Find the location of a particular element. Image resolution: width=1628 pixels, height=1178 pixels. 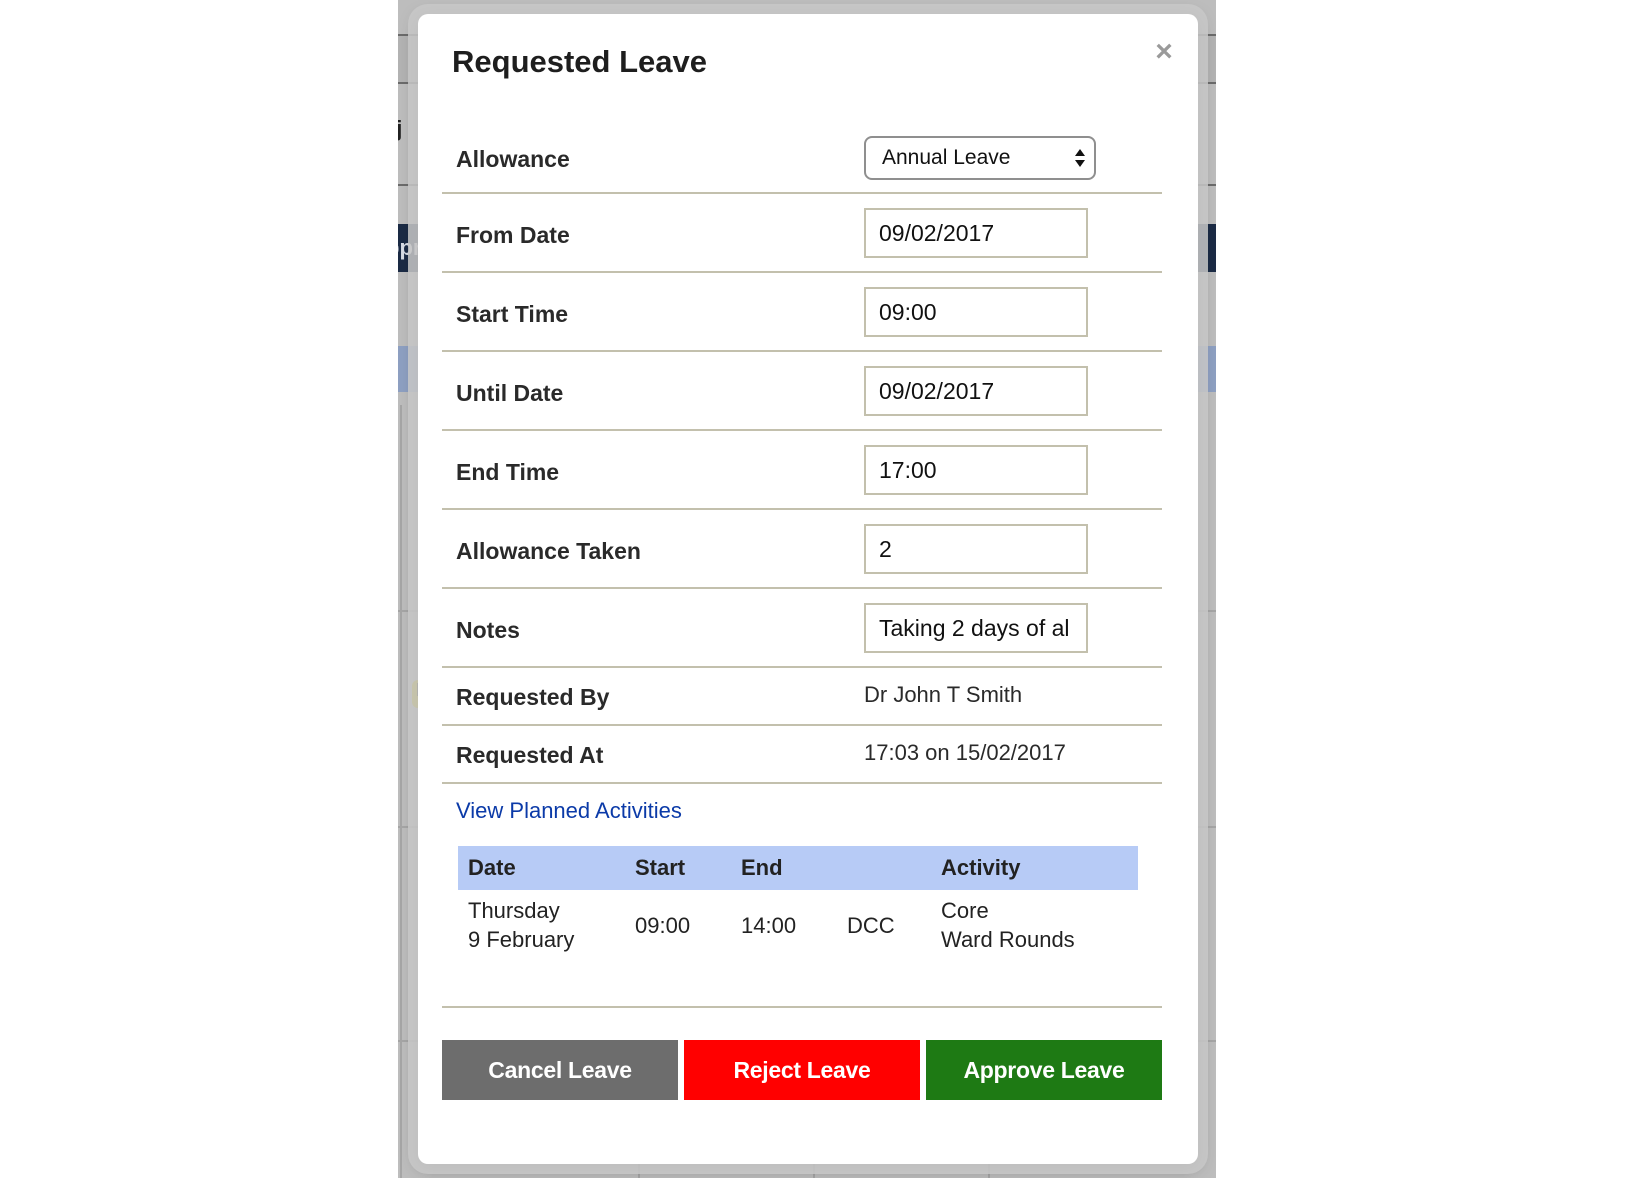

form-row-end-time: End Time is located at coordinates (802, 470).